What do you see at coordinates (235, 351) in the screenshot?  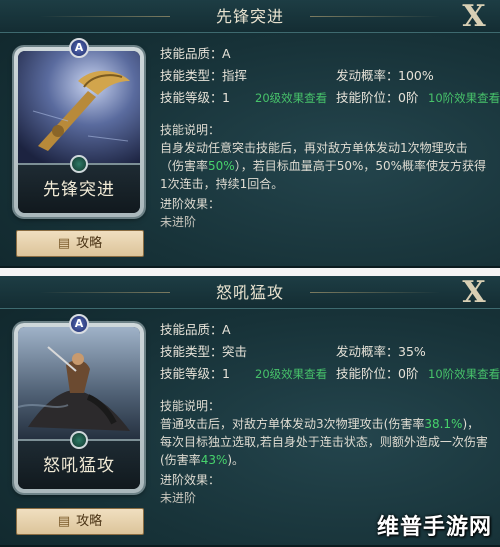 I see `type-value: 突击` at bounding box center [235, 351].